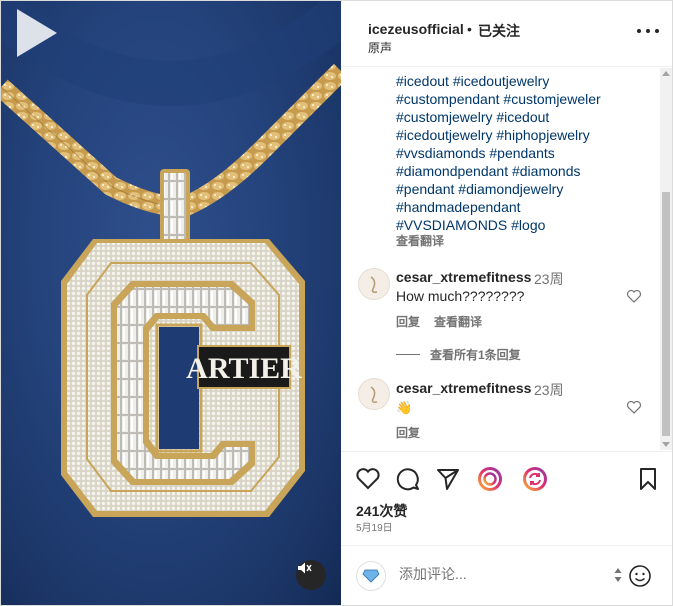 Image resolution: width=673 pixels, height=606 pixels. I want to click on follow-status-button: 已关注, so click(499, 31).